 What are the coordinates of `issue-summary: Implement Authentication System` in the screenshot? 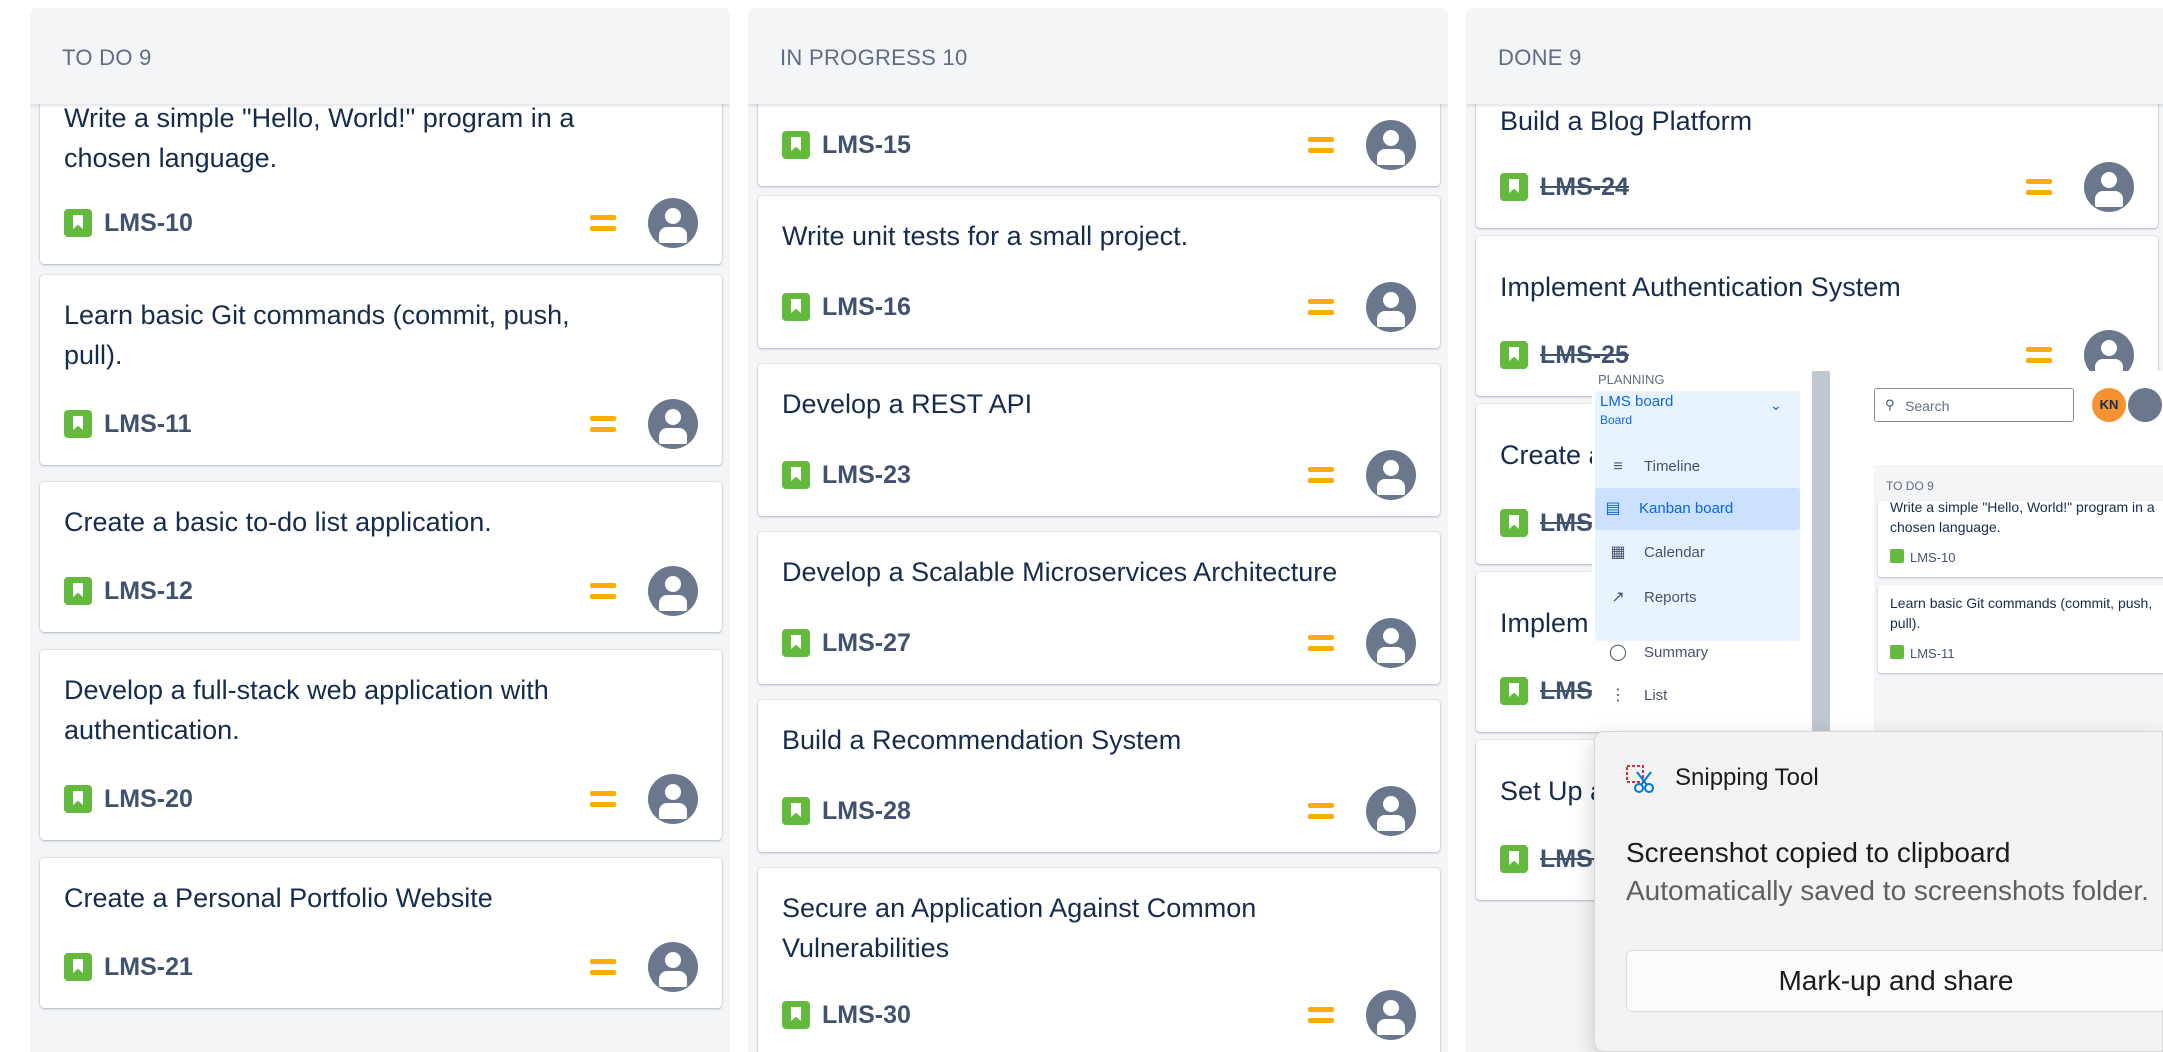 It's located at (1700, 287).